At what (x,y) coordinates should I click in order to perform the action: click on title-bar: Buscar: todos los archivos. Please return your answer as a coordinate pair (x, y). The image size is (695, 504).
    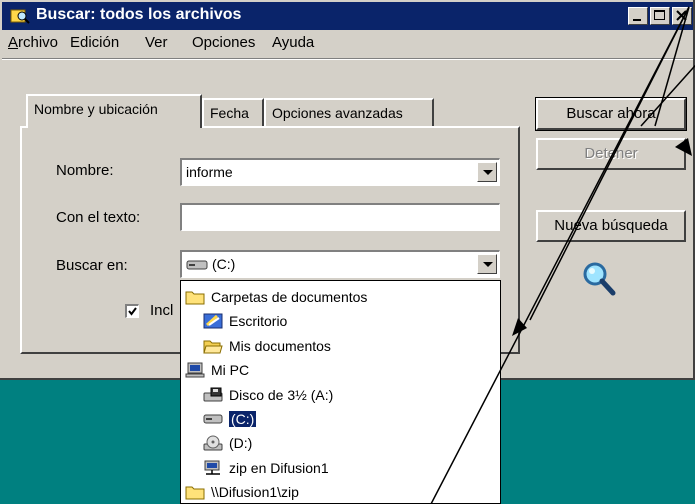
    Looking at the image, I should click on (347, 16).